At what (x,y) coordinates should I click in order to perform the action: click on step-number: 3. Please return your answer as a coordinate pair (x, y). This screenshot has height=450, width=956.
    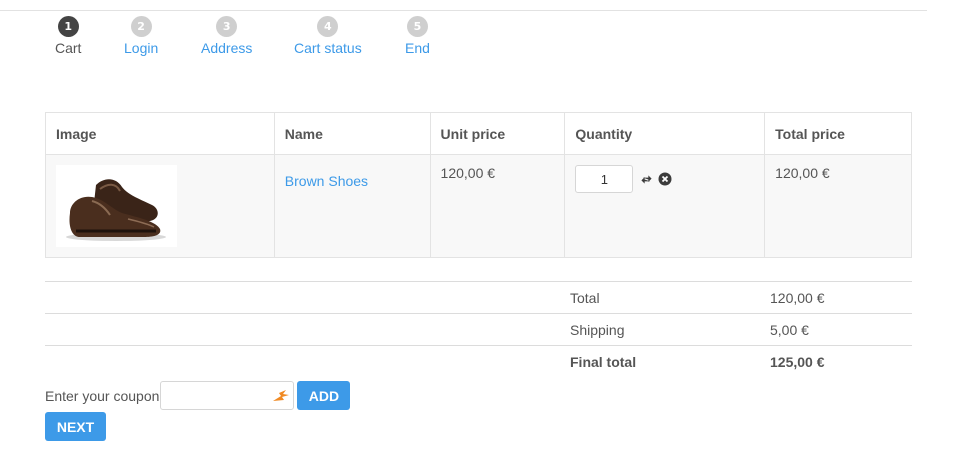
    Looking at the image, I should click on (227, 26).